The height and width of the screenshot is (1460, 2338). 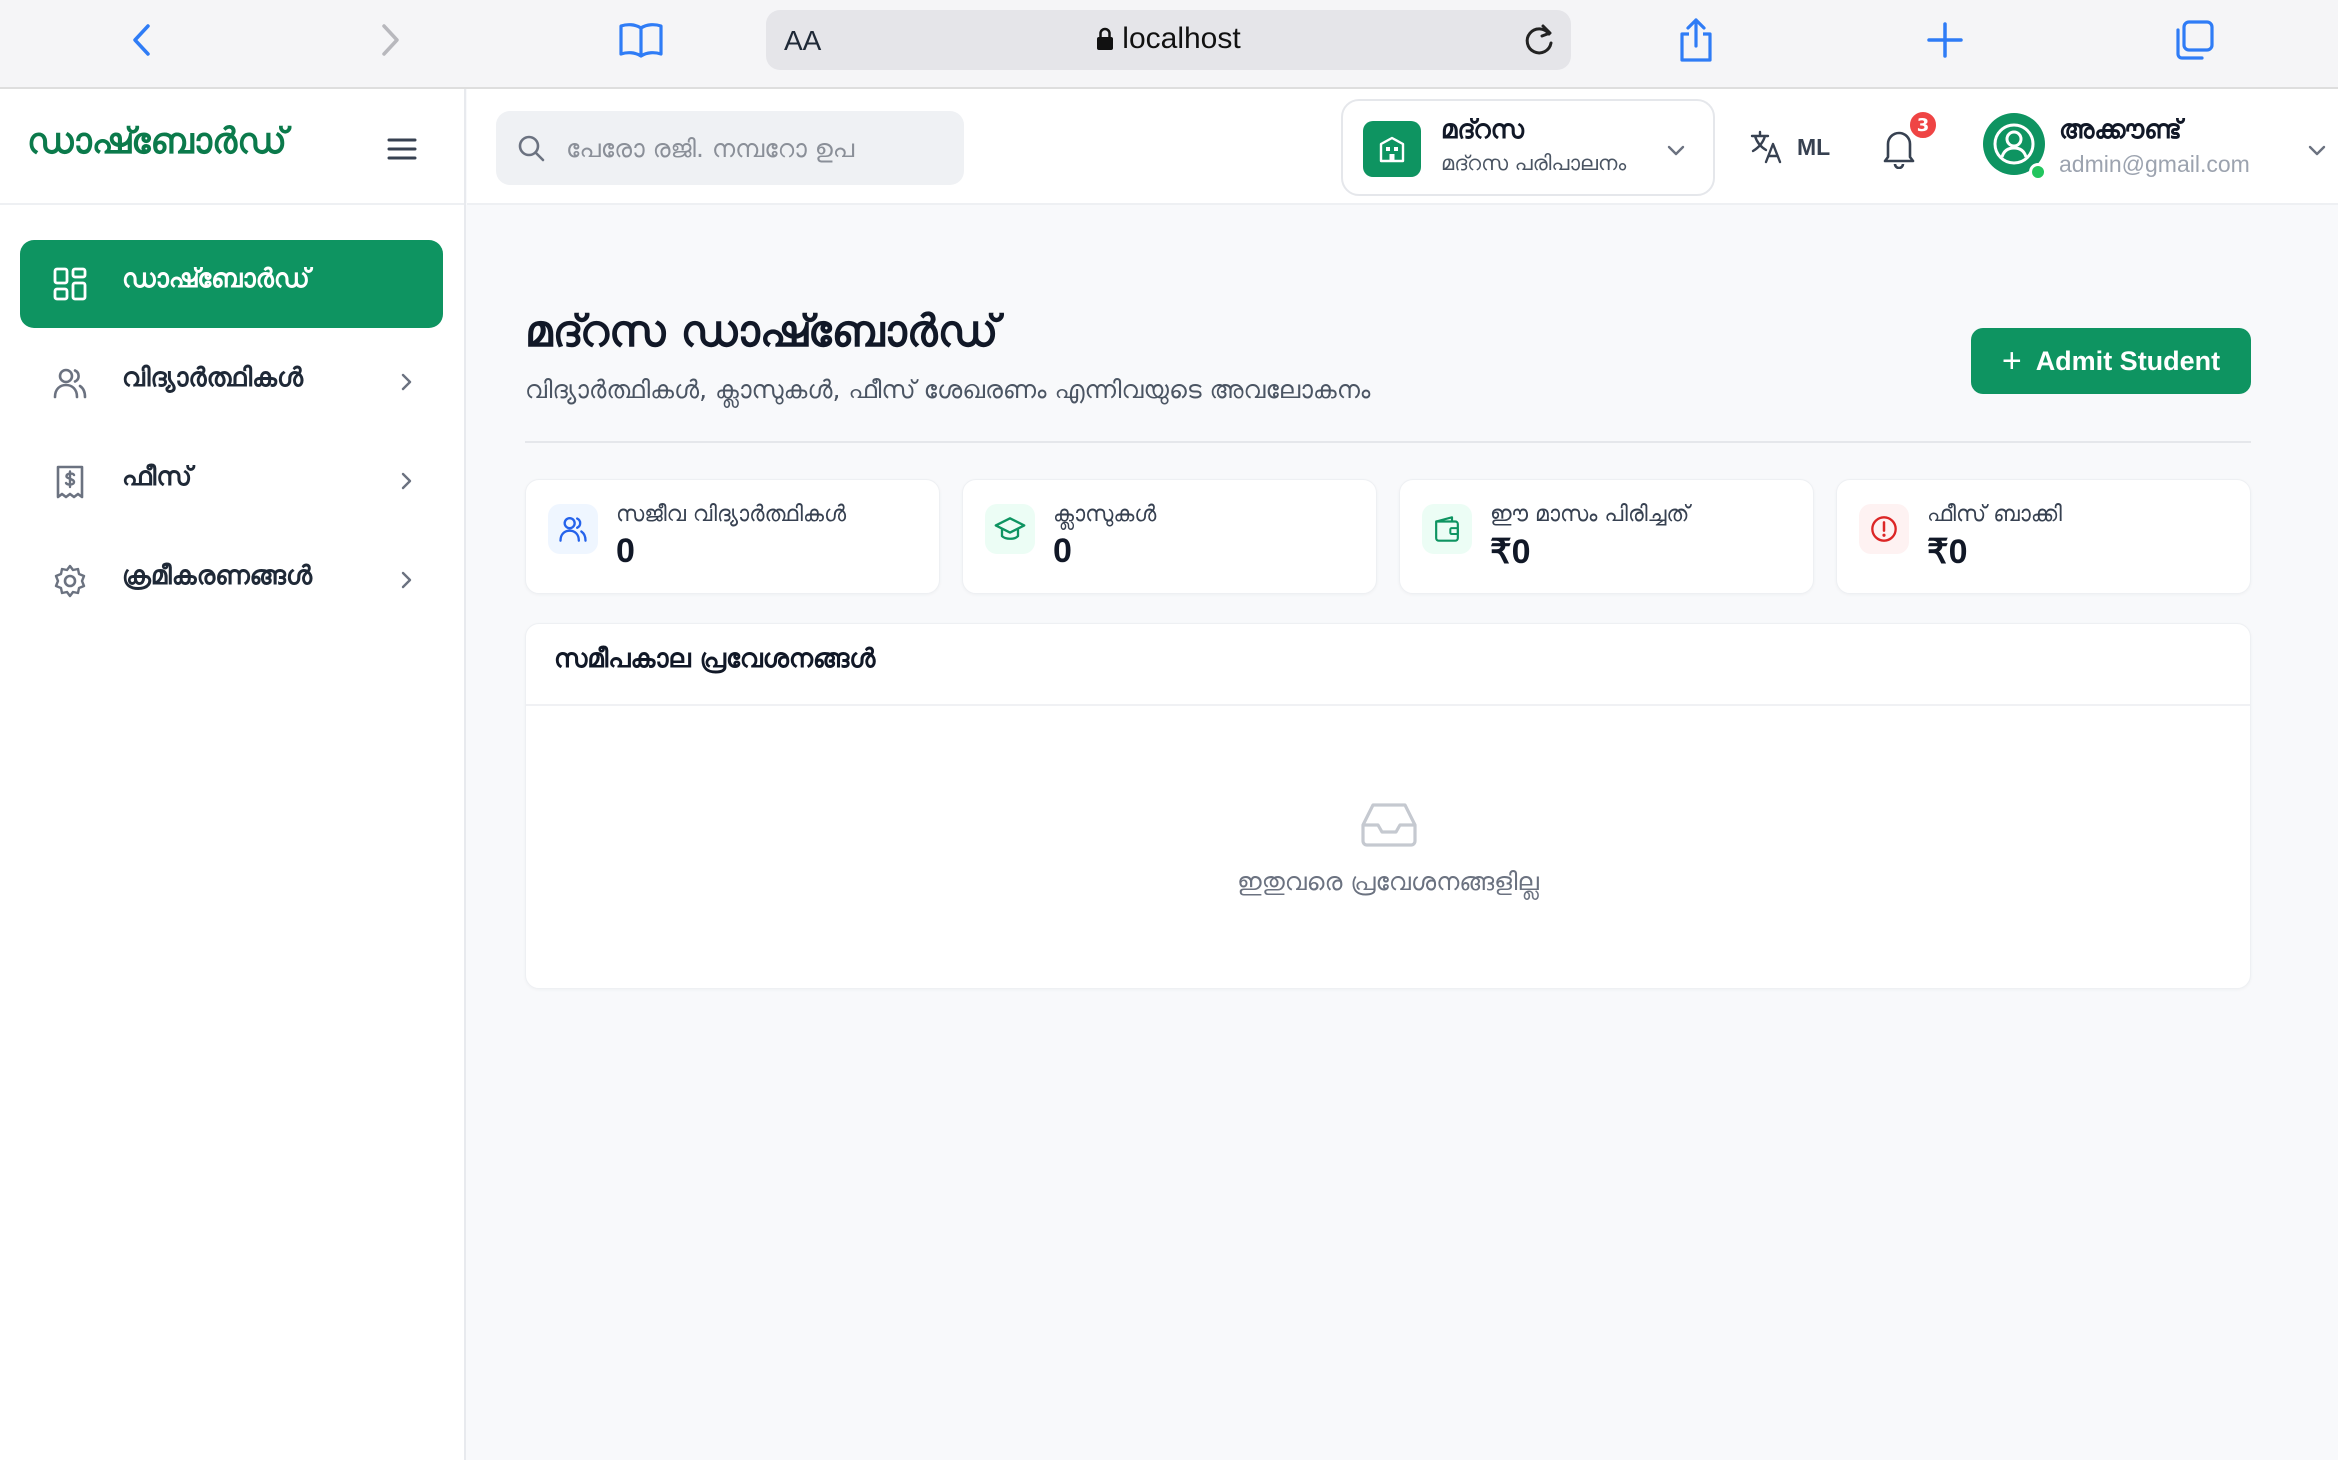 What do you see at coordinates (70, 284) in the screenshot?
I see `grid-icon` at bounding box center [70, 284].